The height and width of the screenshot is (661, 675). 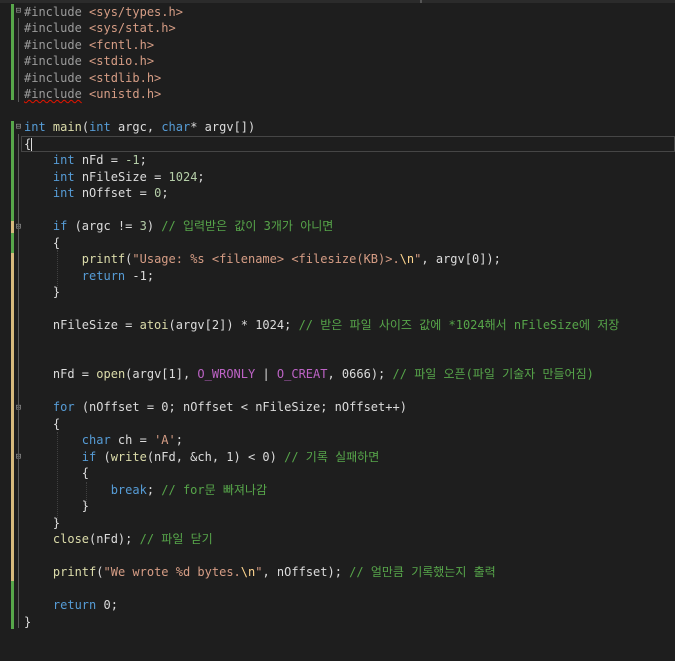 I want to click on comment: // 기록 실패하면, so click(x=332, y=457).